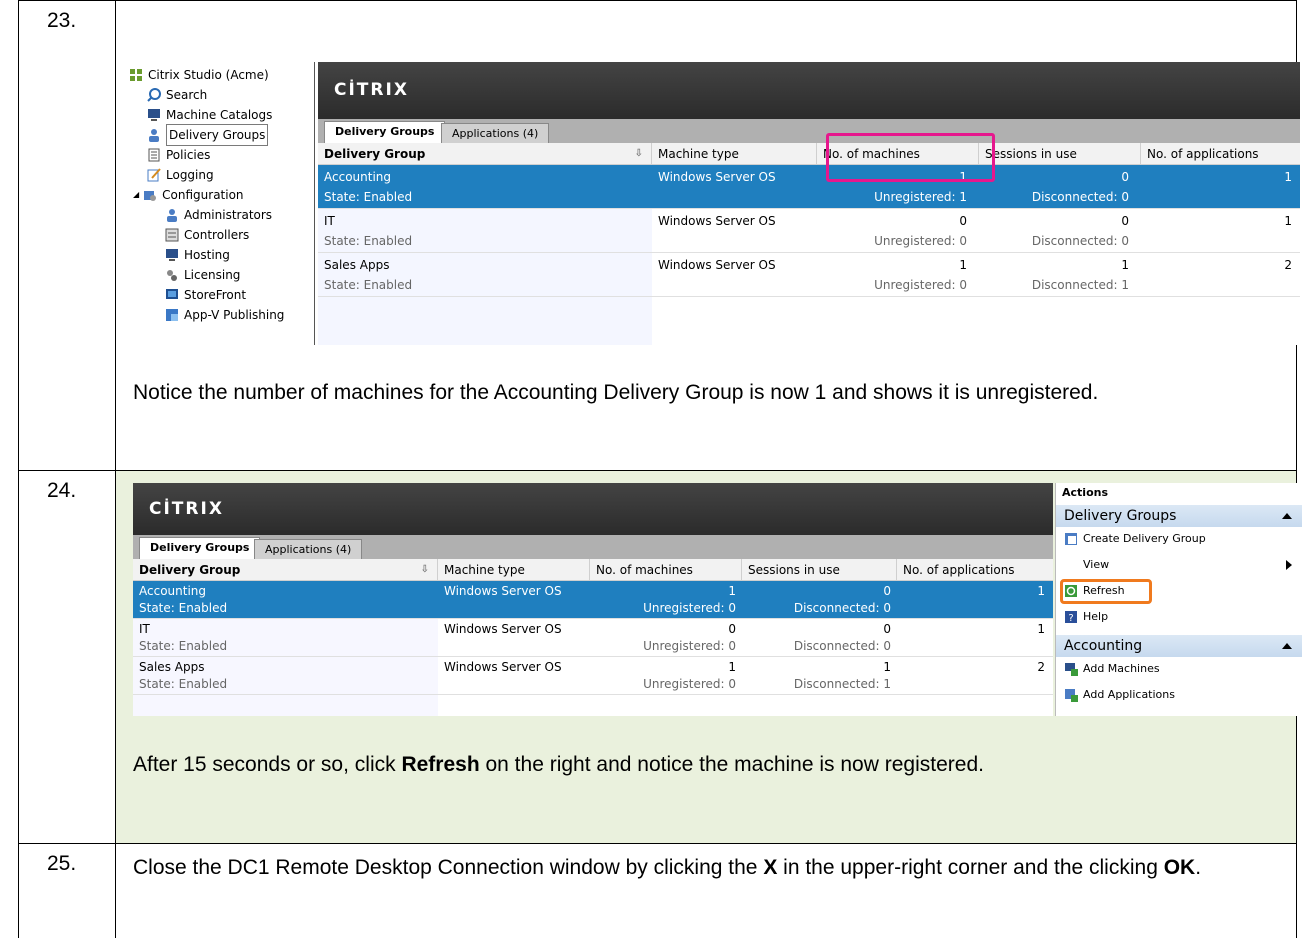 Image resolution: width=1303 pixels, height=938 pixels. I want to click on tree-item-licensing: Licensing, so click(202, 275).